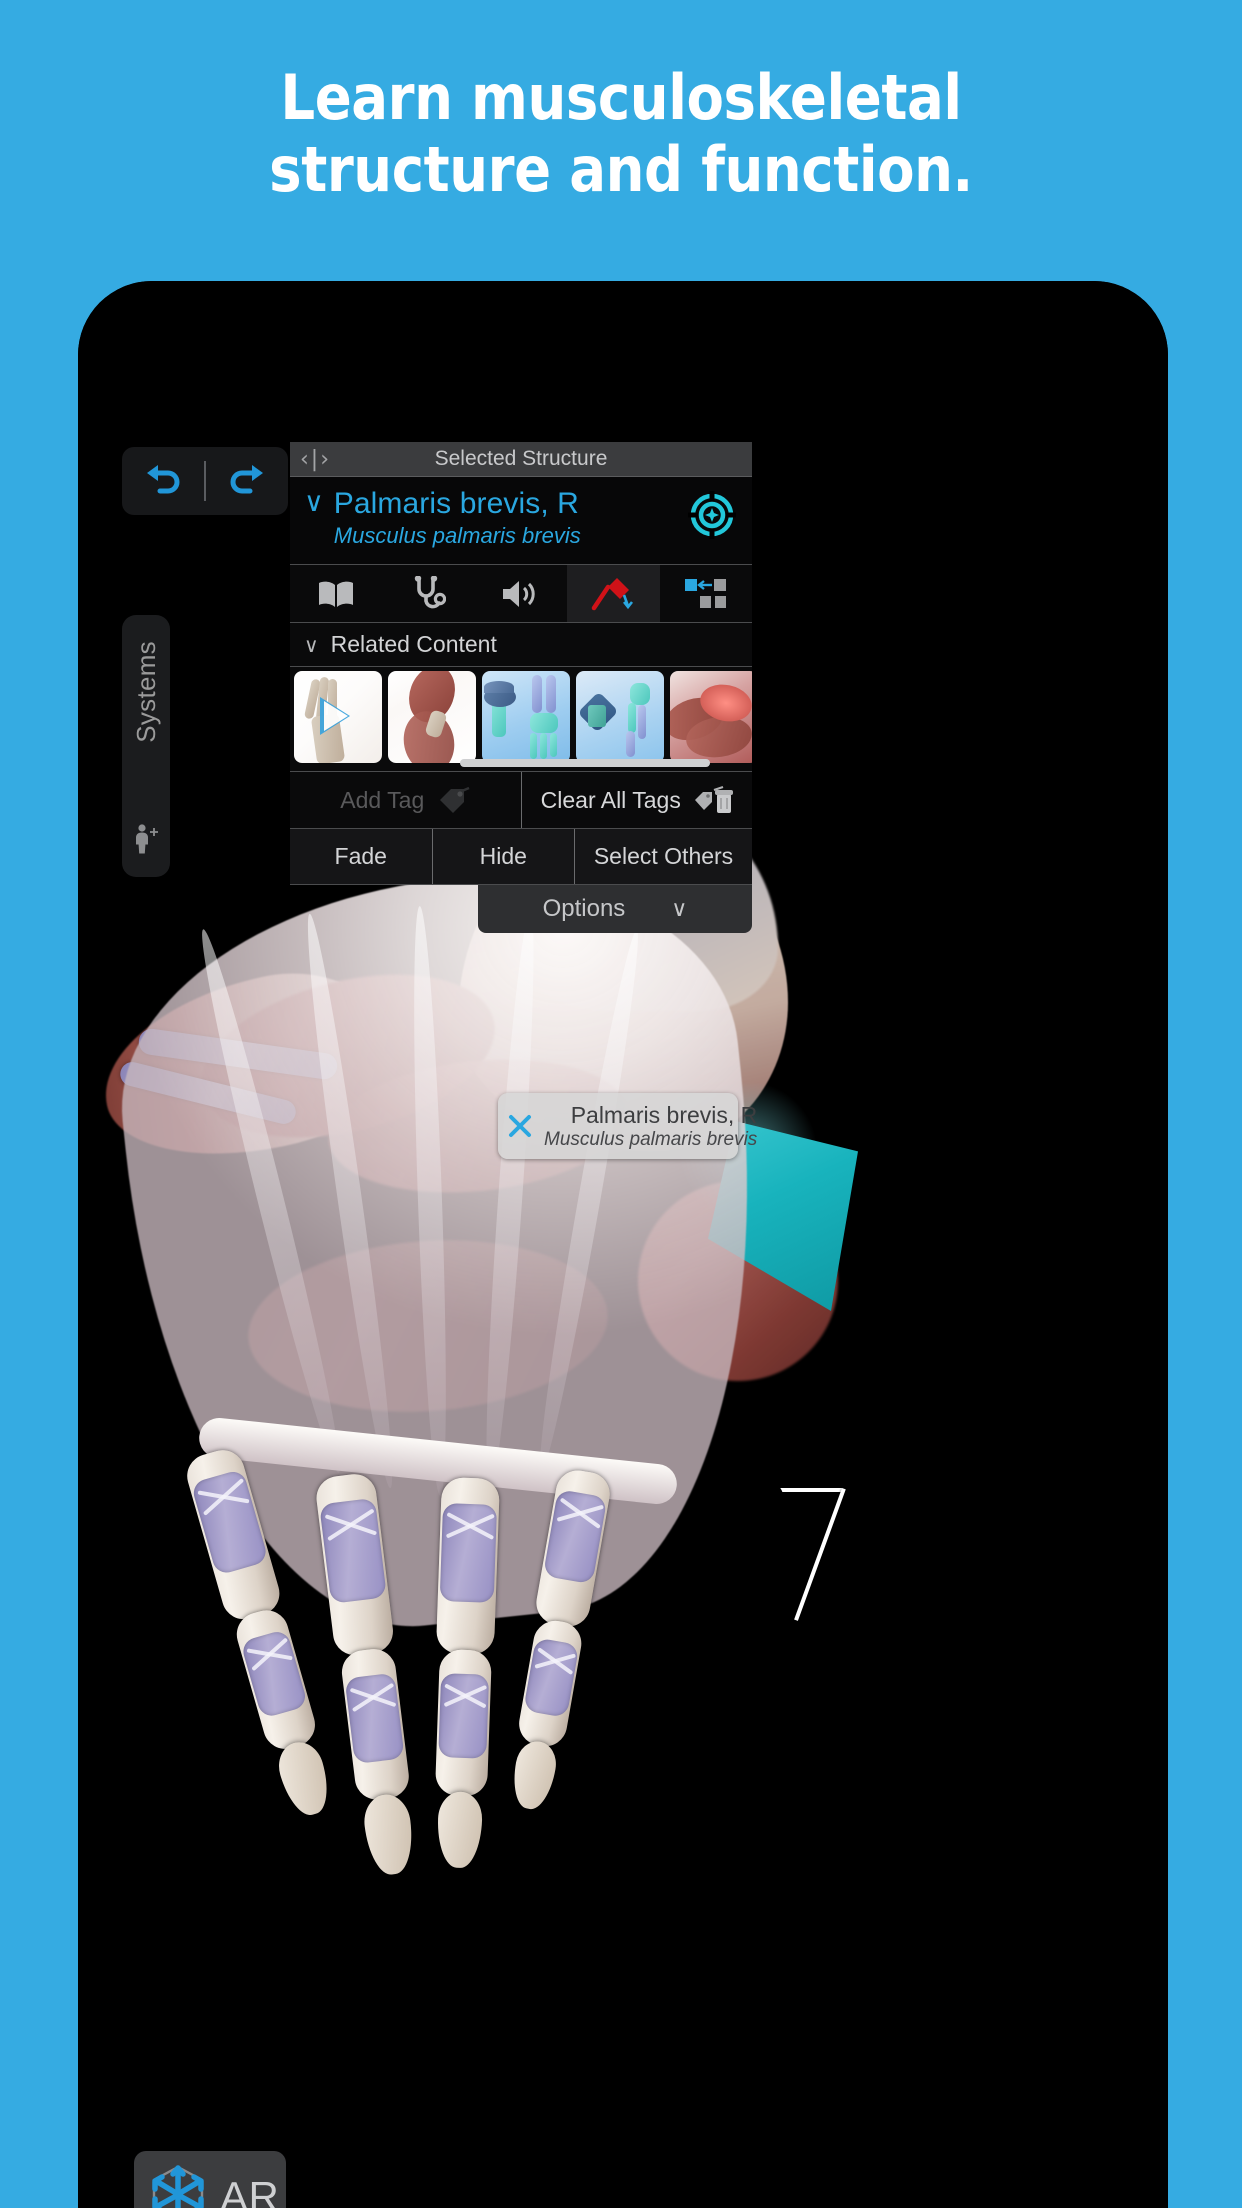 The height and width of the screenshot is (2208, 1242). I want to click on book-icon, so click(336, 594).